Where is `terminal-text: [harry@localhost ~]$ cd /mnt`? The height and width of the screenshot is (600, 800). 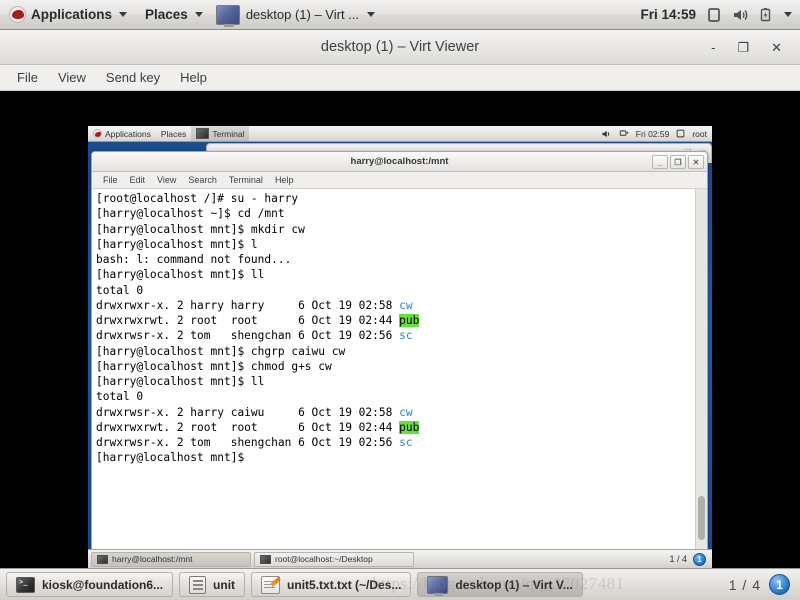 terminal-text: [harry@localhost ~]$ cd /mnt is located at coordinates (190, 214).